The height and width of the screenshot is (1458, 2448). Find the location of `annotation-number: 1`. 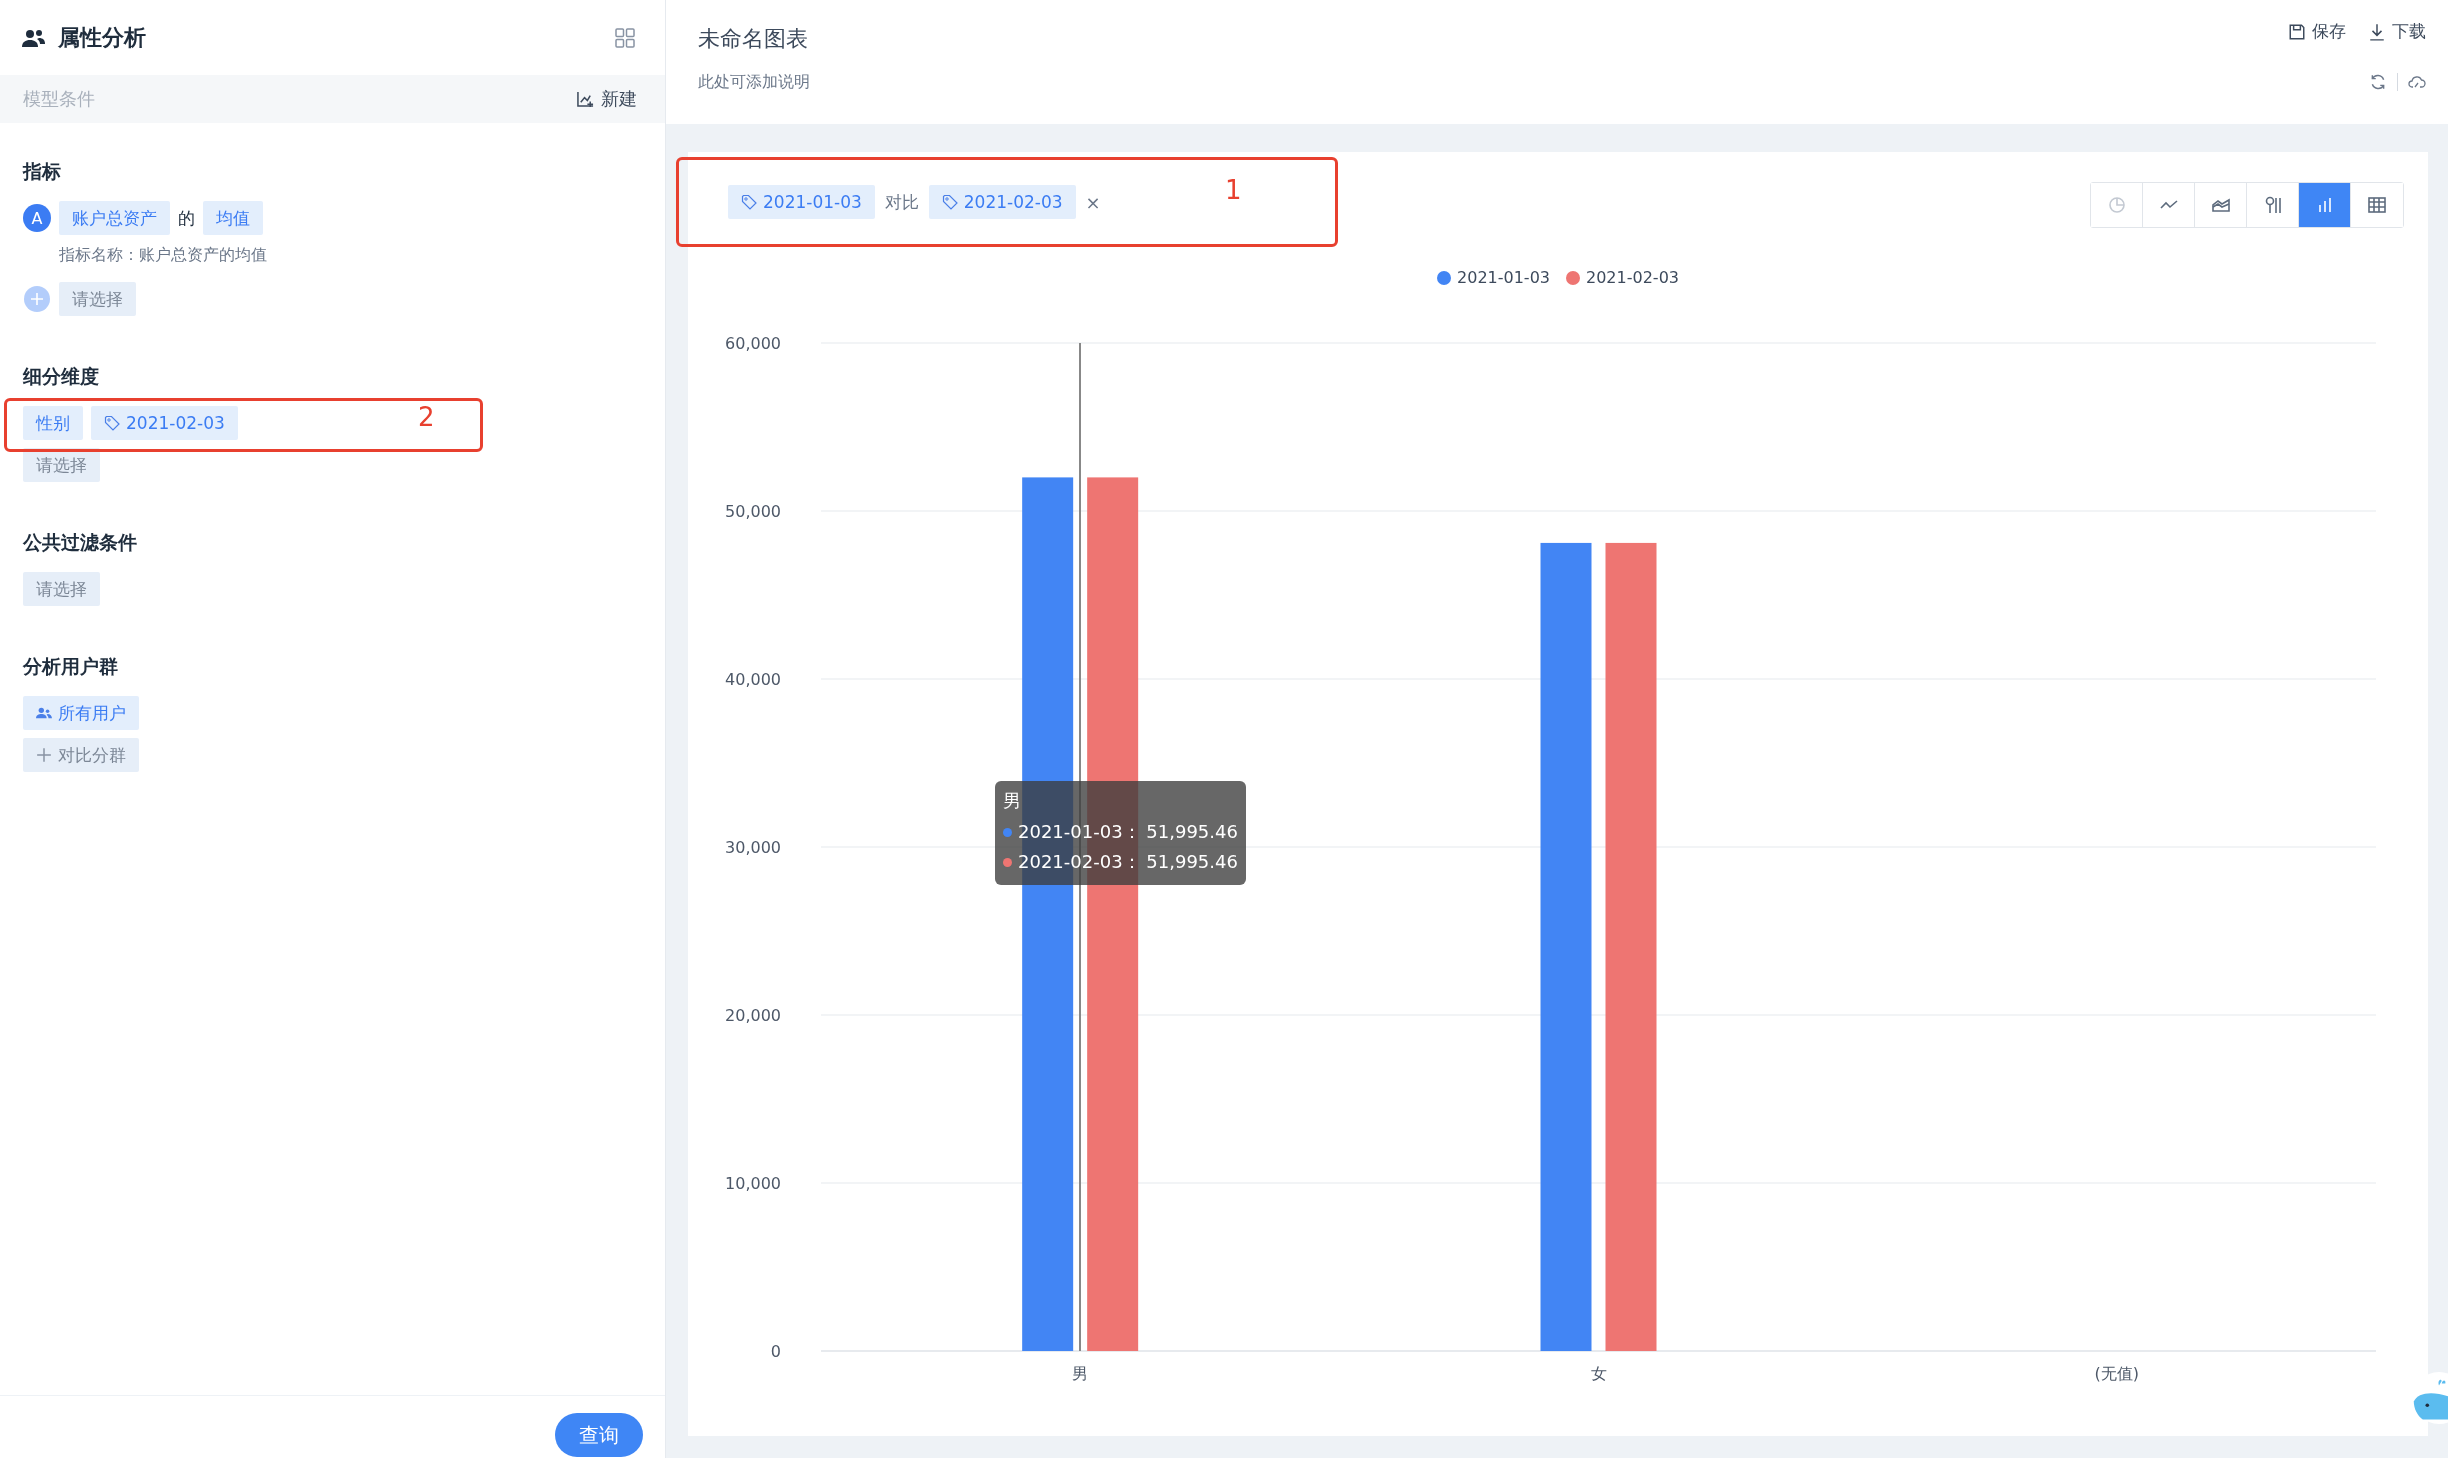

annotation-number: 1 is located at coordinates (1233, 190).